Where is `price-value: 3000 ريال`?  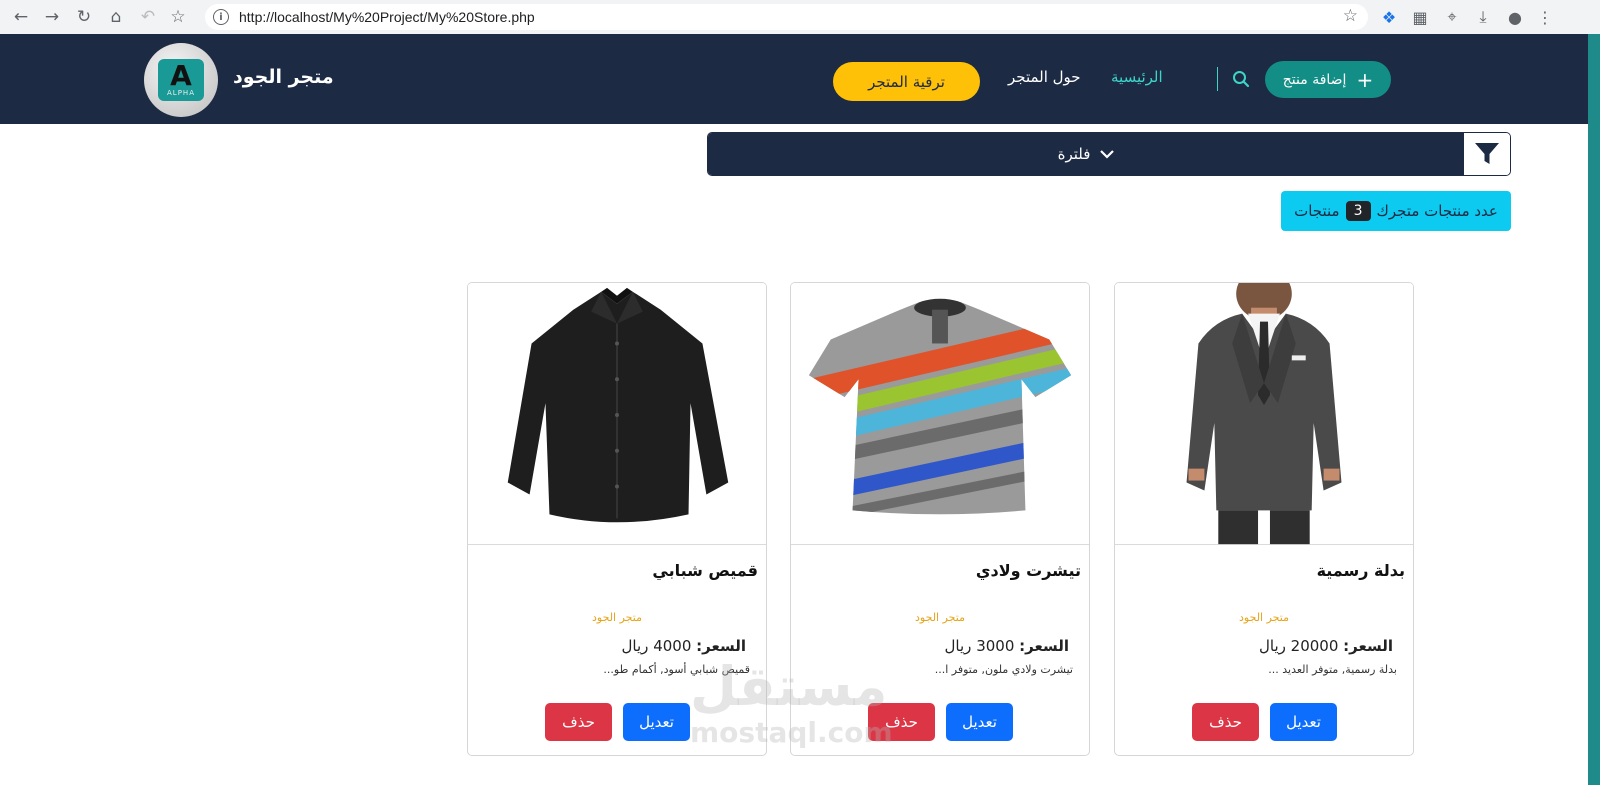
price-value: 3000 ريال is located at coordinates (979, 646).